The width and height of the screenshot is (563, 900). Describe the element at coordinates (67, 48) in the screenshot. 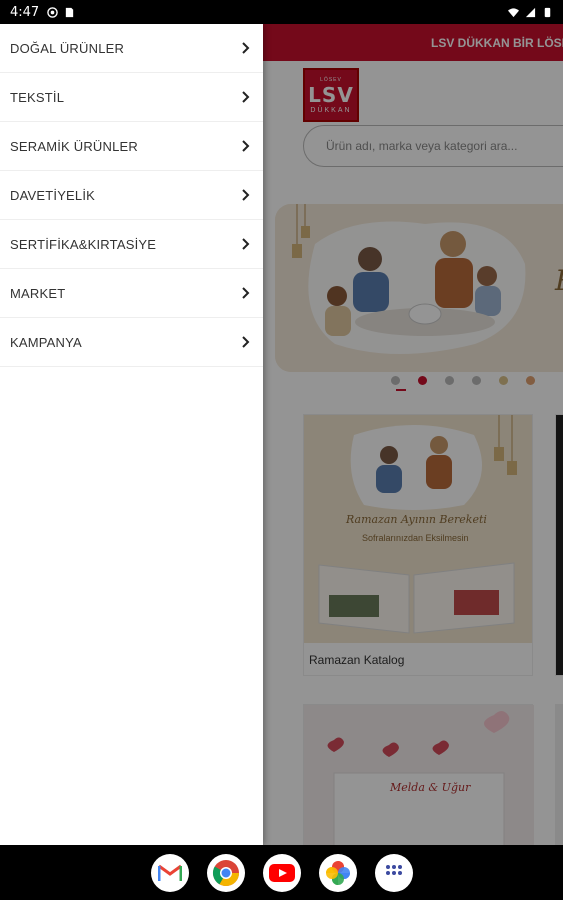

I see `drawer-item-label: DOĞAL ÜRÜNLER` at that location.